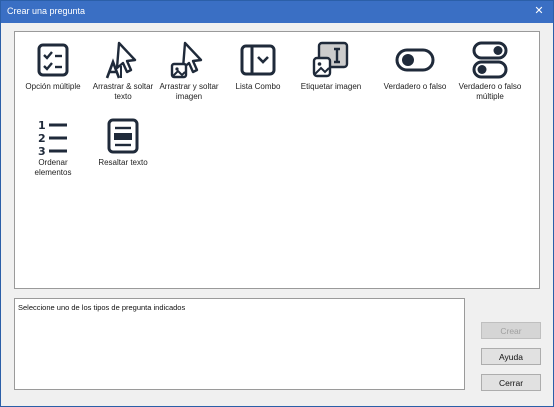 This screenshot has width=554, height=407. Describe the element at coordinates (258, 86) in the screenshot. I see `question-type-label: Lista Combo` at that location.